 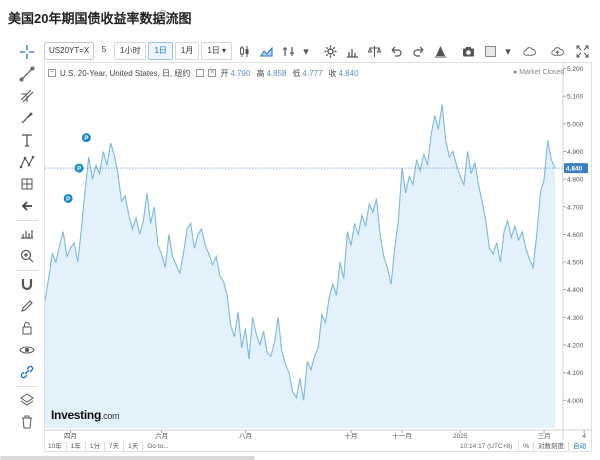 What do you see at coordinates (575, 290) in the screenshot?
I see `y-tick-label: 4.400` at bounding box center [575, 290].